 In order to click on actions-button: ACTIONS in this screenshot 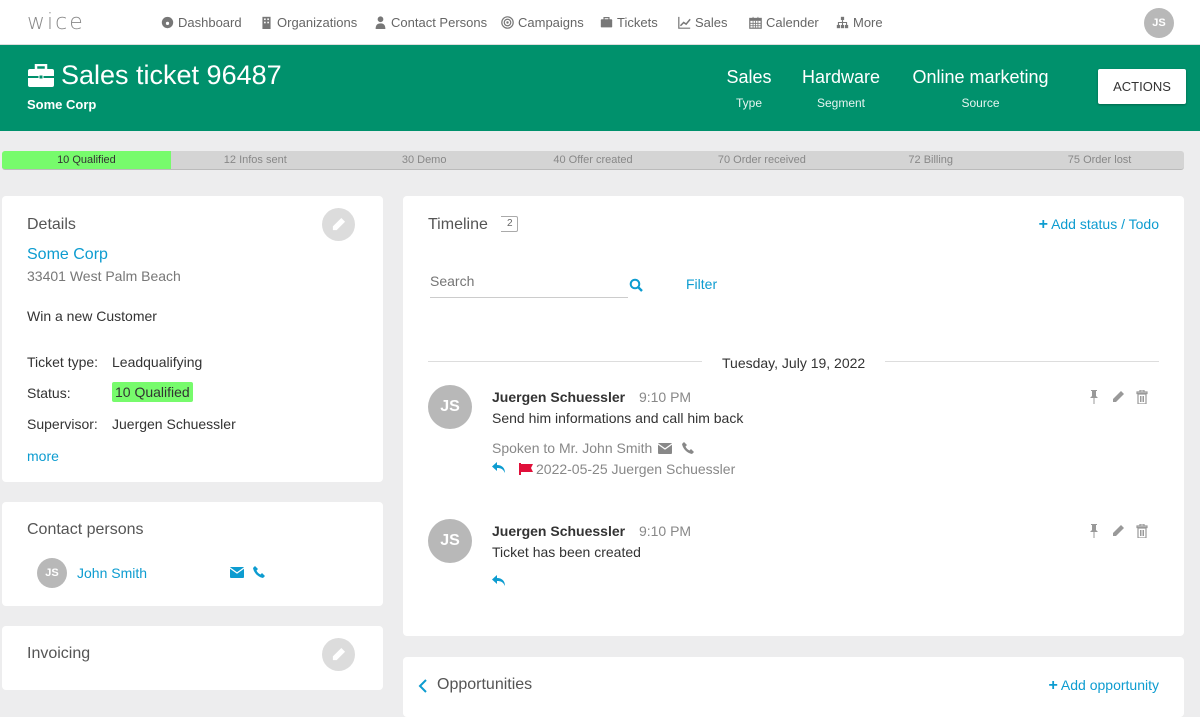, I will do `click(1142, 86)`.